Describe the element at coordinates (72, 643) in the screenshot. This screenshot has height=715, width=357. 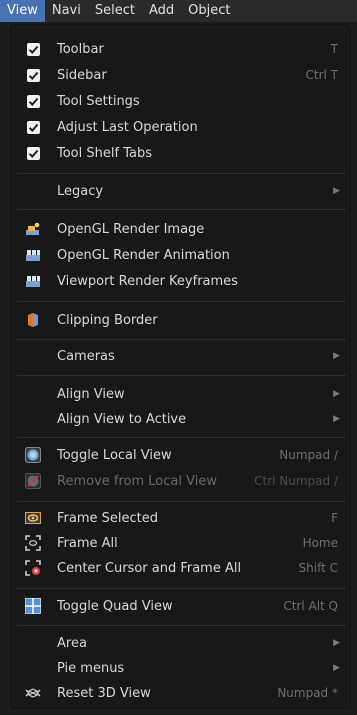
I see `menu-item-label: Area` at that location.